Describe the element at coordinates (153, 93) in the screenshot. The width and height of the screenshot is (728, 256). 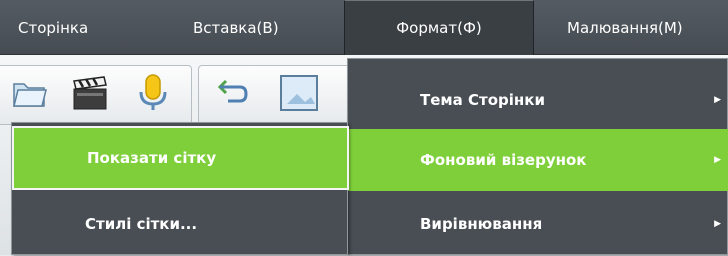
I see `microphone-icon` at that location.